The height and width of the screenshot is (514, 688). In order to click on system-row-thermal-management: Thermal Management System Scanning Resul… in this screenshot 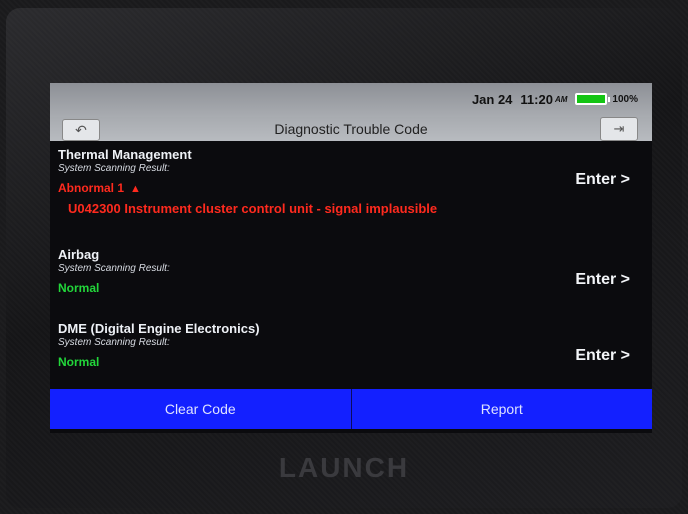, I will do `click(348, 181)`.